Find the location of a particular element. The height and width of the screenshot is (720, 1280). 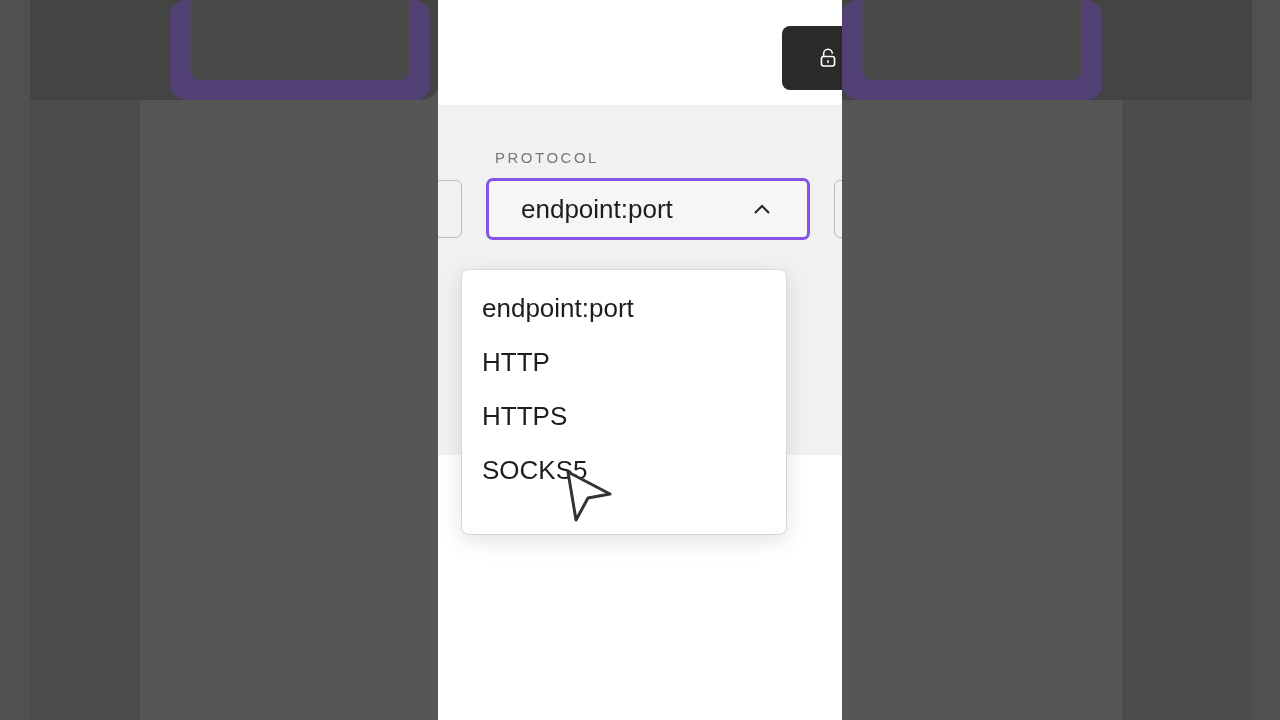

dropdown-option: endpoint:port is located at coordinates (624, 308).